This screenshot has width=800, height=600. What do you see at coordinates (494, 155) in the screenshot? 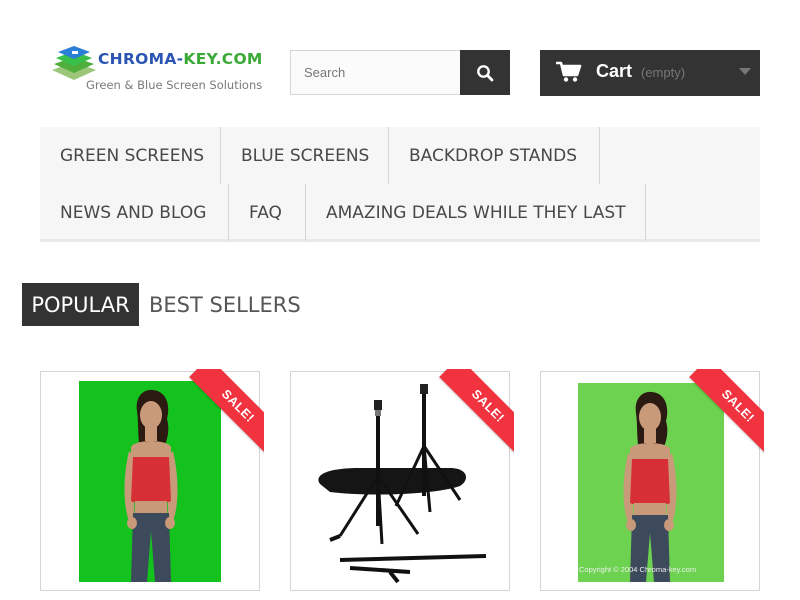
I see `menu-item-backdrop-stands: BACKDROP STANDS` at bounding box center [494, 155].